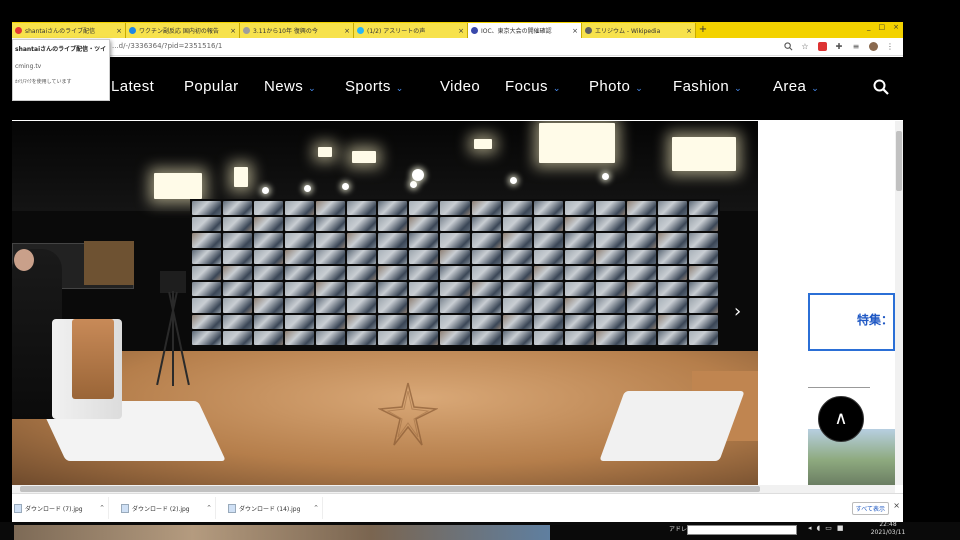 The image size is (960, 540). I want to click on toolbar-icons: ☆ ✚ ≡ ⋮, so click(839, 46).